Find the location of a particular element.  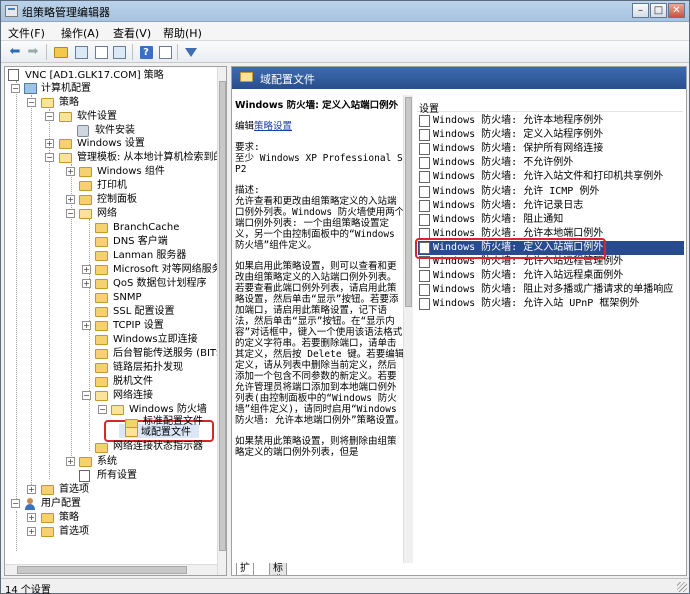

tree-tcpip: TCPIP 设置 is located at coordinates (138, 325).